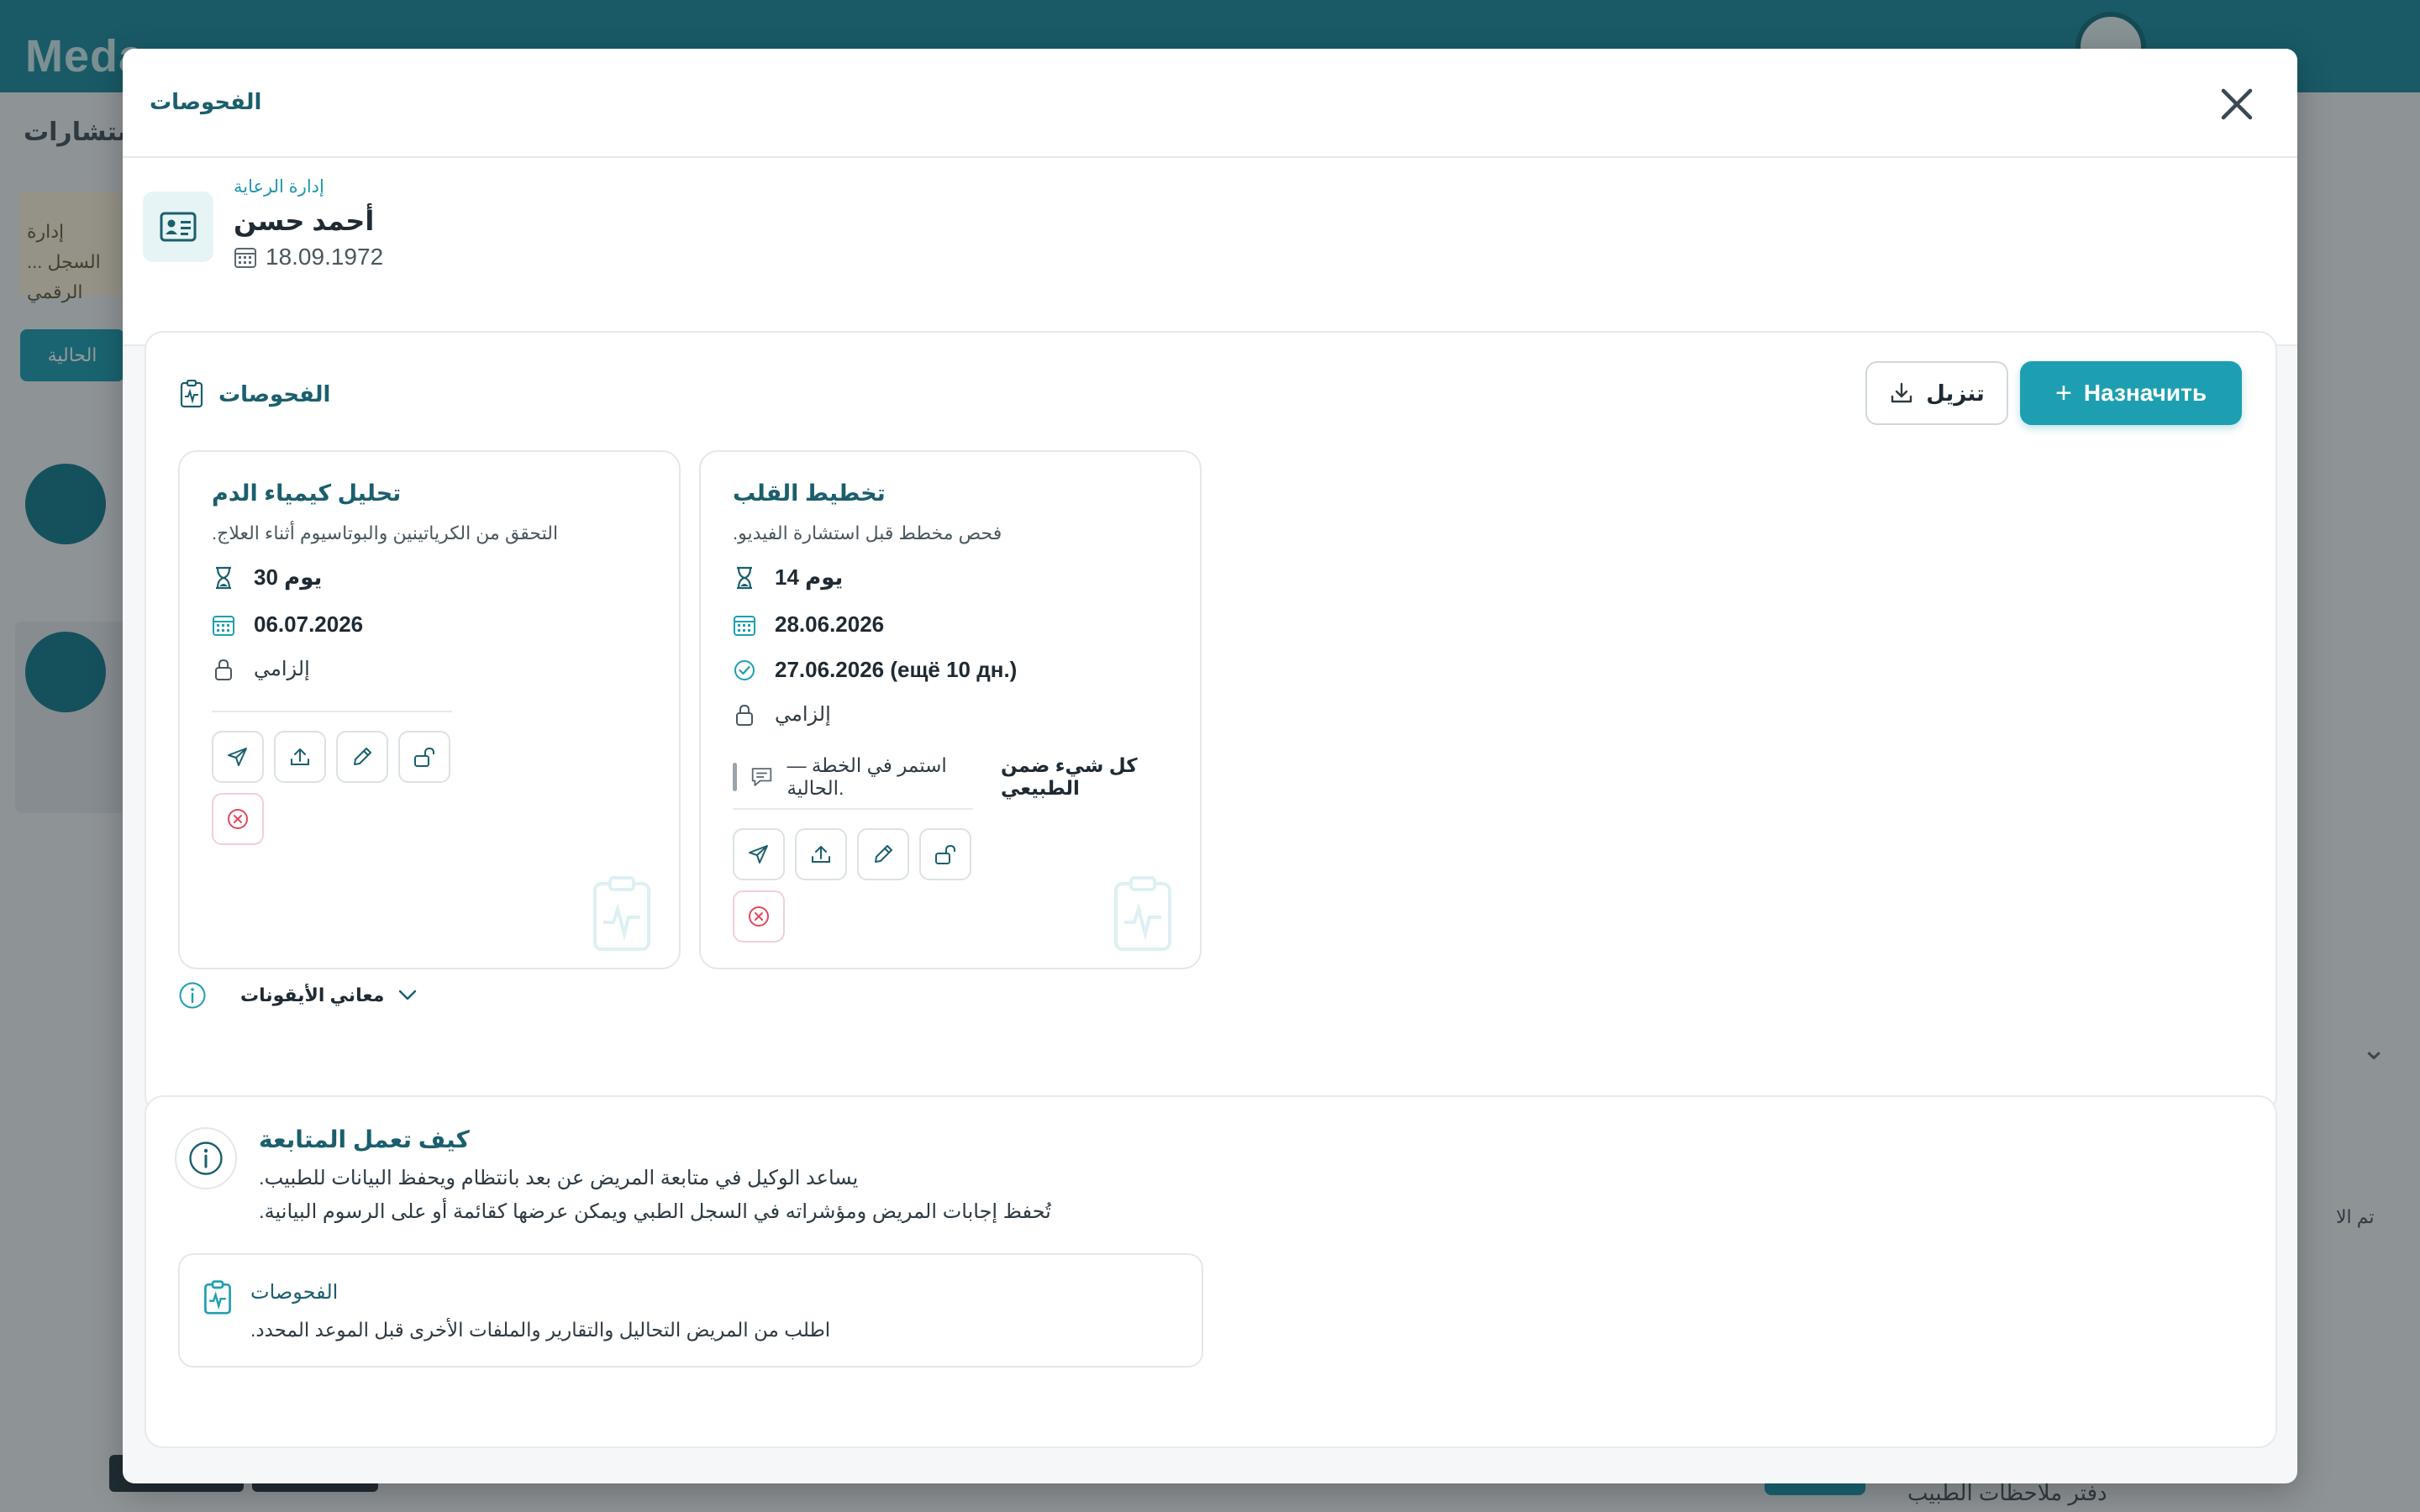 This screenshot has width=2420, height=1512. Describe the element at coordinates (325, 257) in the screenshot. I see `patient-dob-value: 18.09.1972` at that location.